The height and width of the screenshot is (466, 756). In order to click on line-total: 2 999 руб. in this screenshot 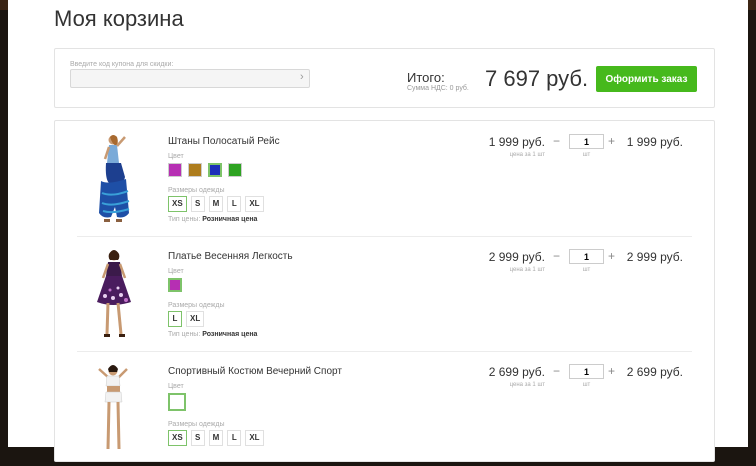, I will do `click(654, 257)`.